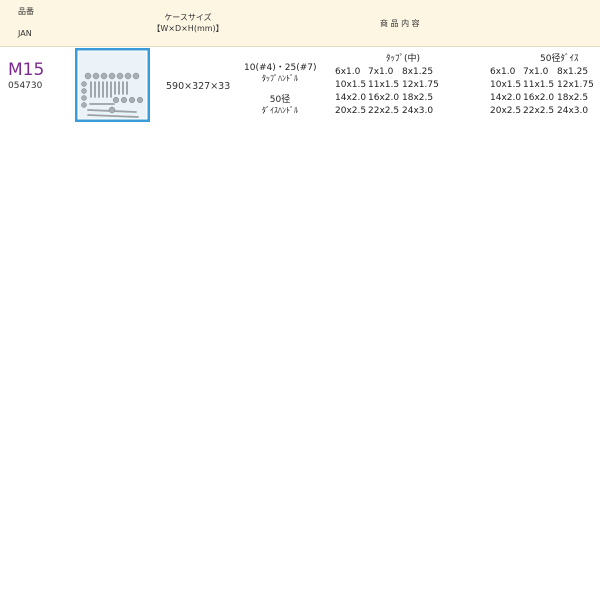 The image size is (600, 600). I want to click on dies-size-cell: 7x1.0, so click(536, 72).